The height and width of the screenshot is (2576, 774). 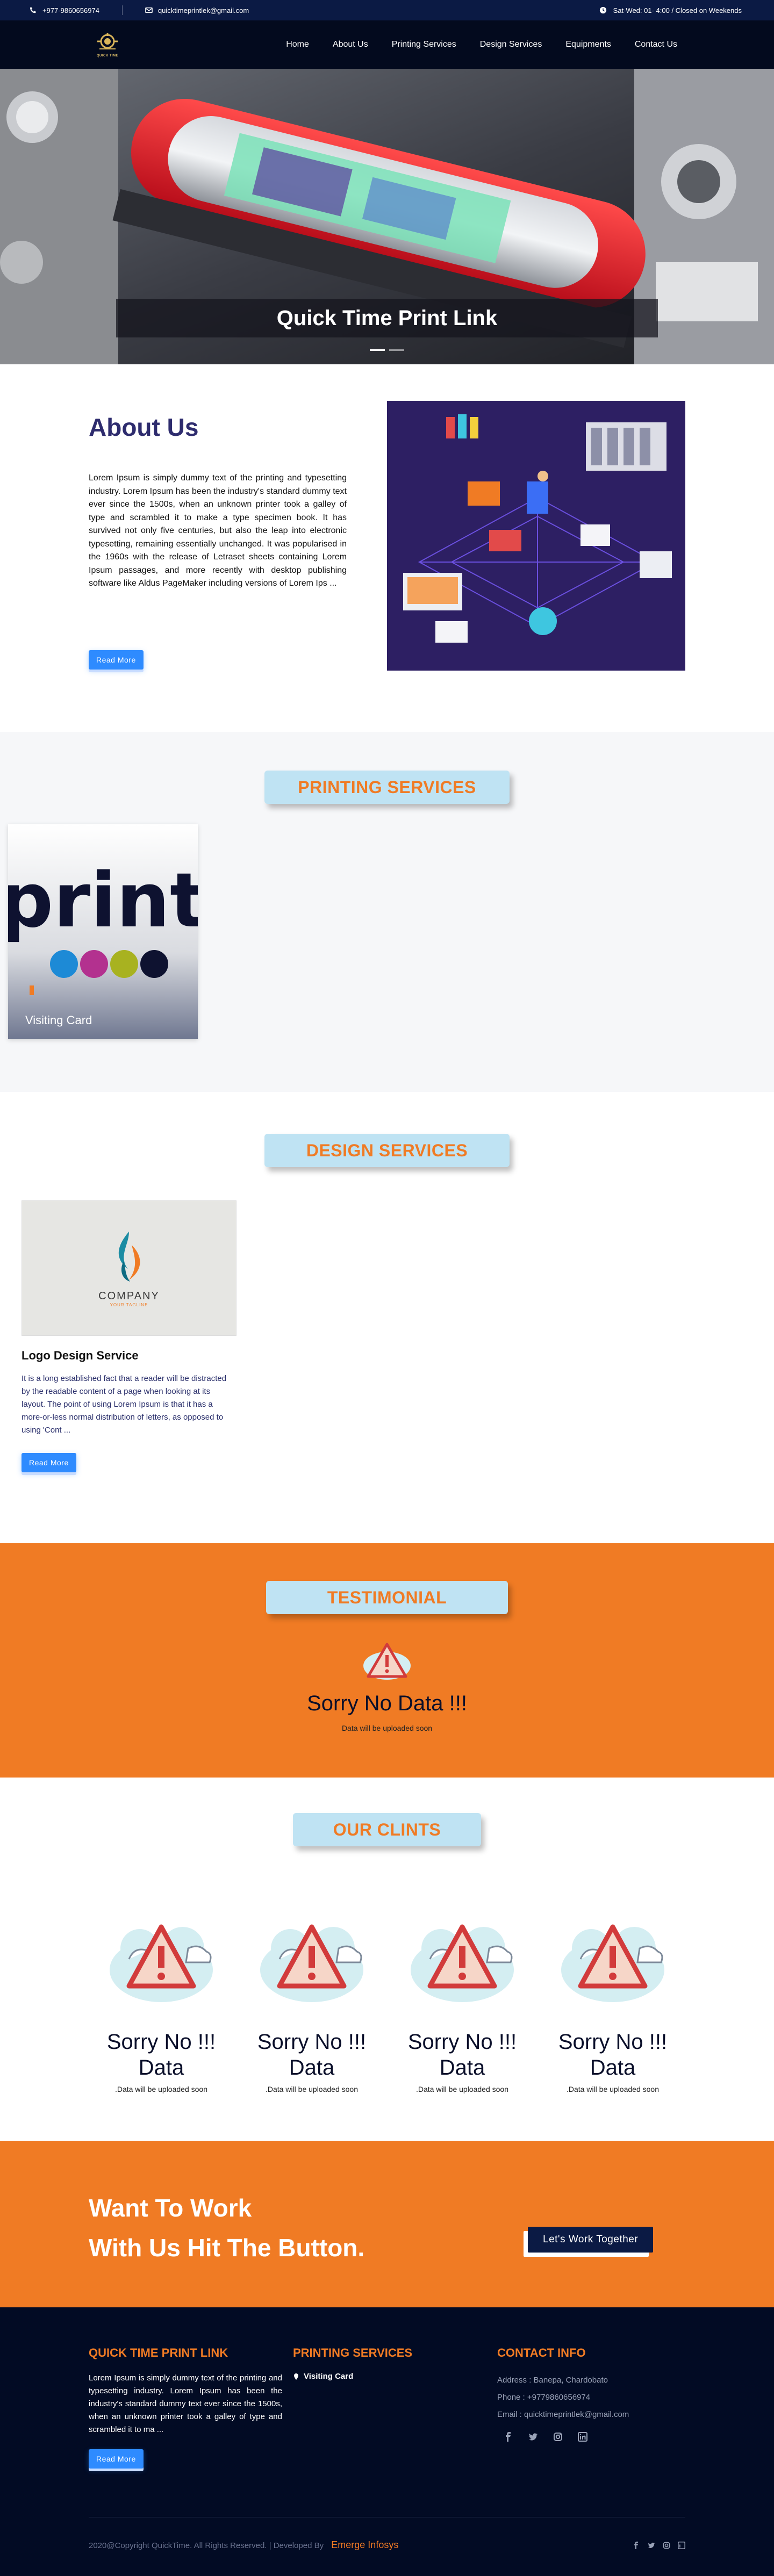 I want to click on clients-heading: OUR CLINTS, so click(x=387, y=1829).